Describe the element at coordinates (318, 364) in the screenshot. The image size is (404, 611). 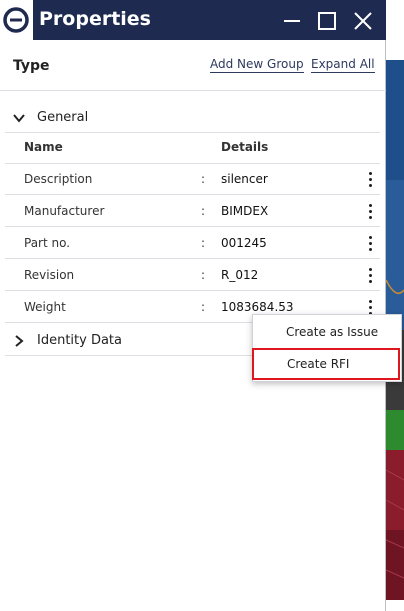
I see `menu-item-label: Create RFI` at that location.